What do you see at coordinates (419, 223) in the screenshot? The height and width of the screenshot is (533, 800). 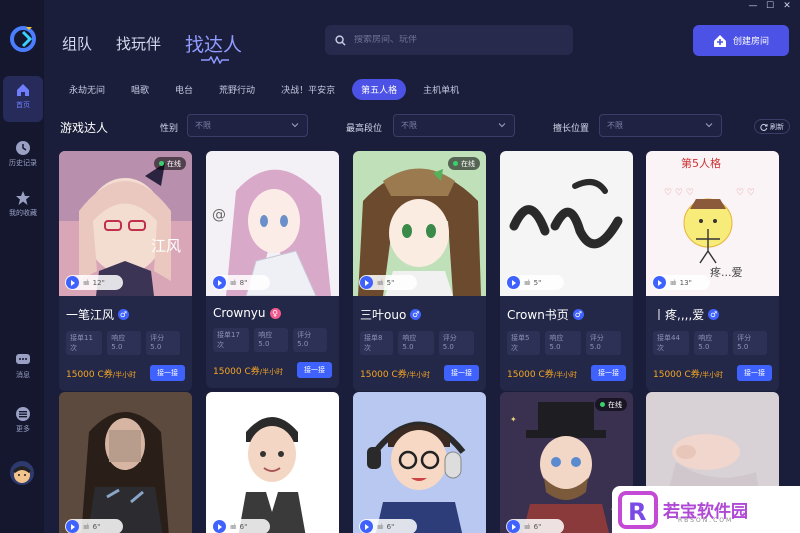 I see `card-photo: 在线 ıııılı 5"` at bounding box center [419, 223].